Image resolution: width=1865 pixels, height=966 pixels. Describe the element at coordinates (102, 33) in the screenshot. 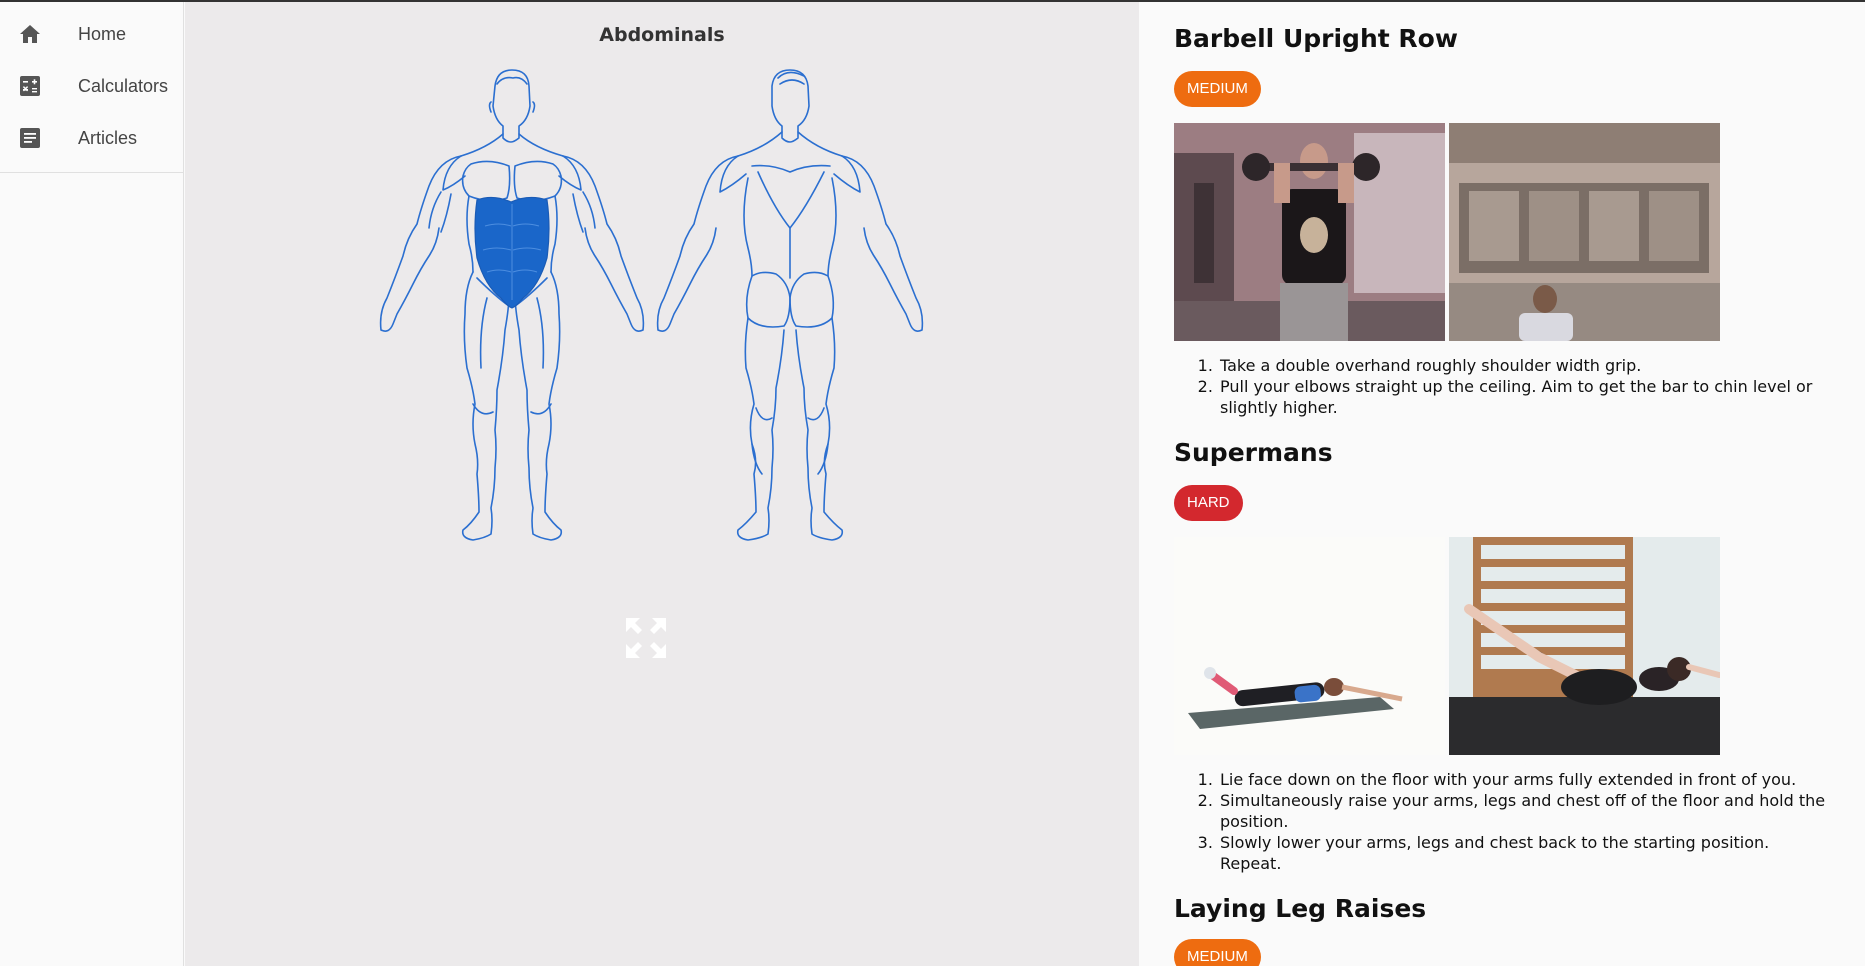

I see `sidebar-item-label: Home` at that location.